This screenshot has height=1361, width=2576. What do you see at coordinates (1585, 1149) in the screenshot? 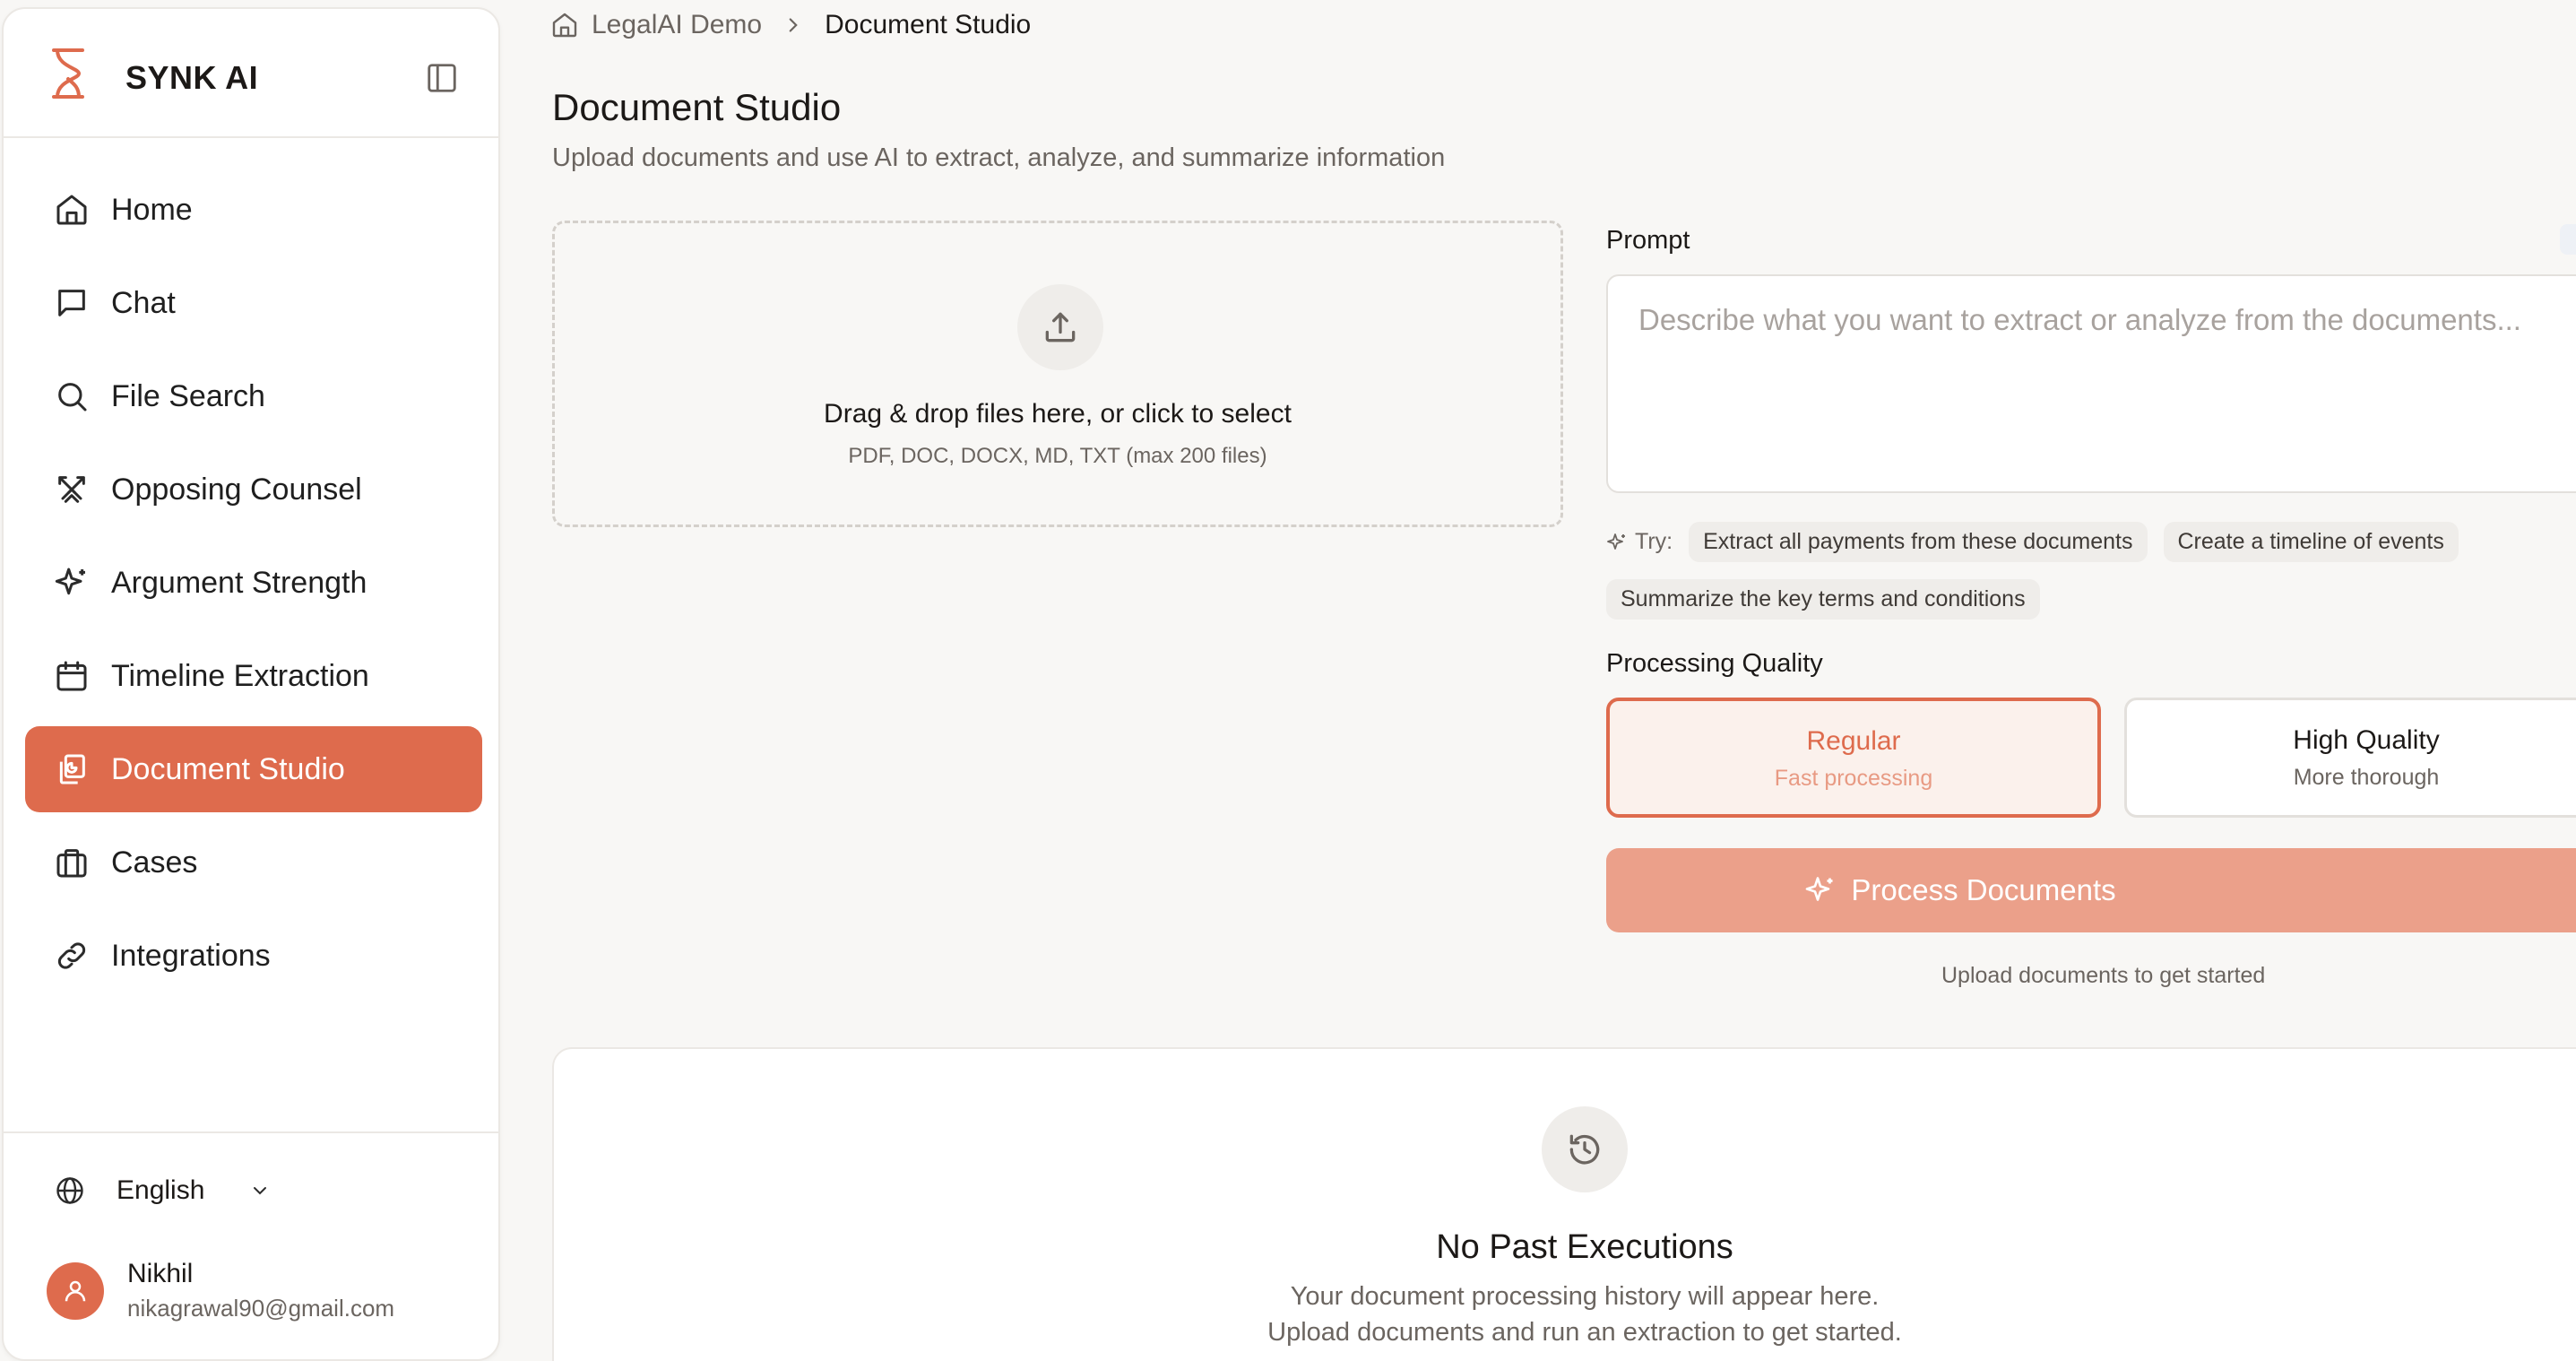
I see `history-icon` at bounding box center [1585, 1149].